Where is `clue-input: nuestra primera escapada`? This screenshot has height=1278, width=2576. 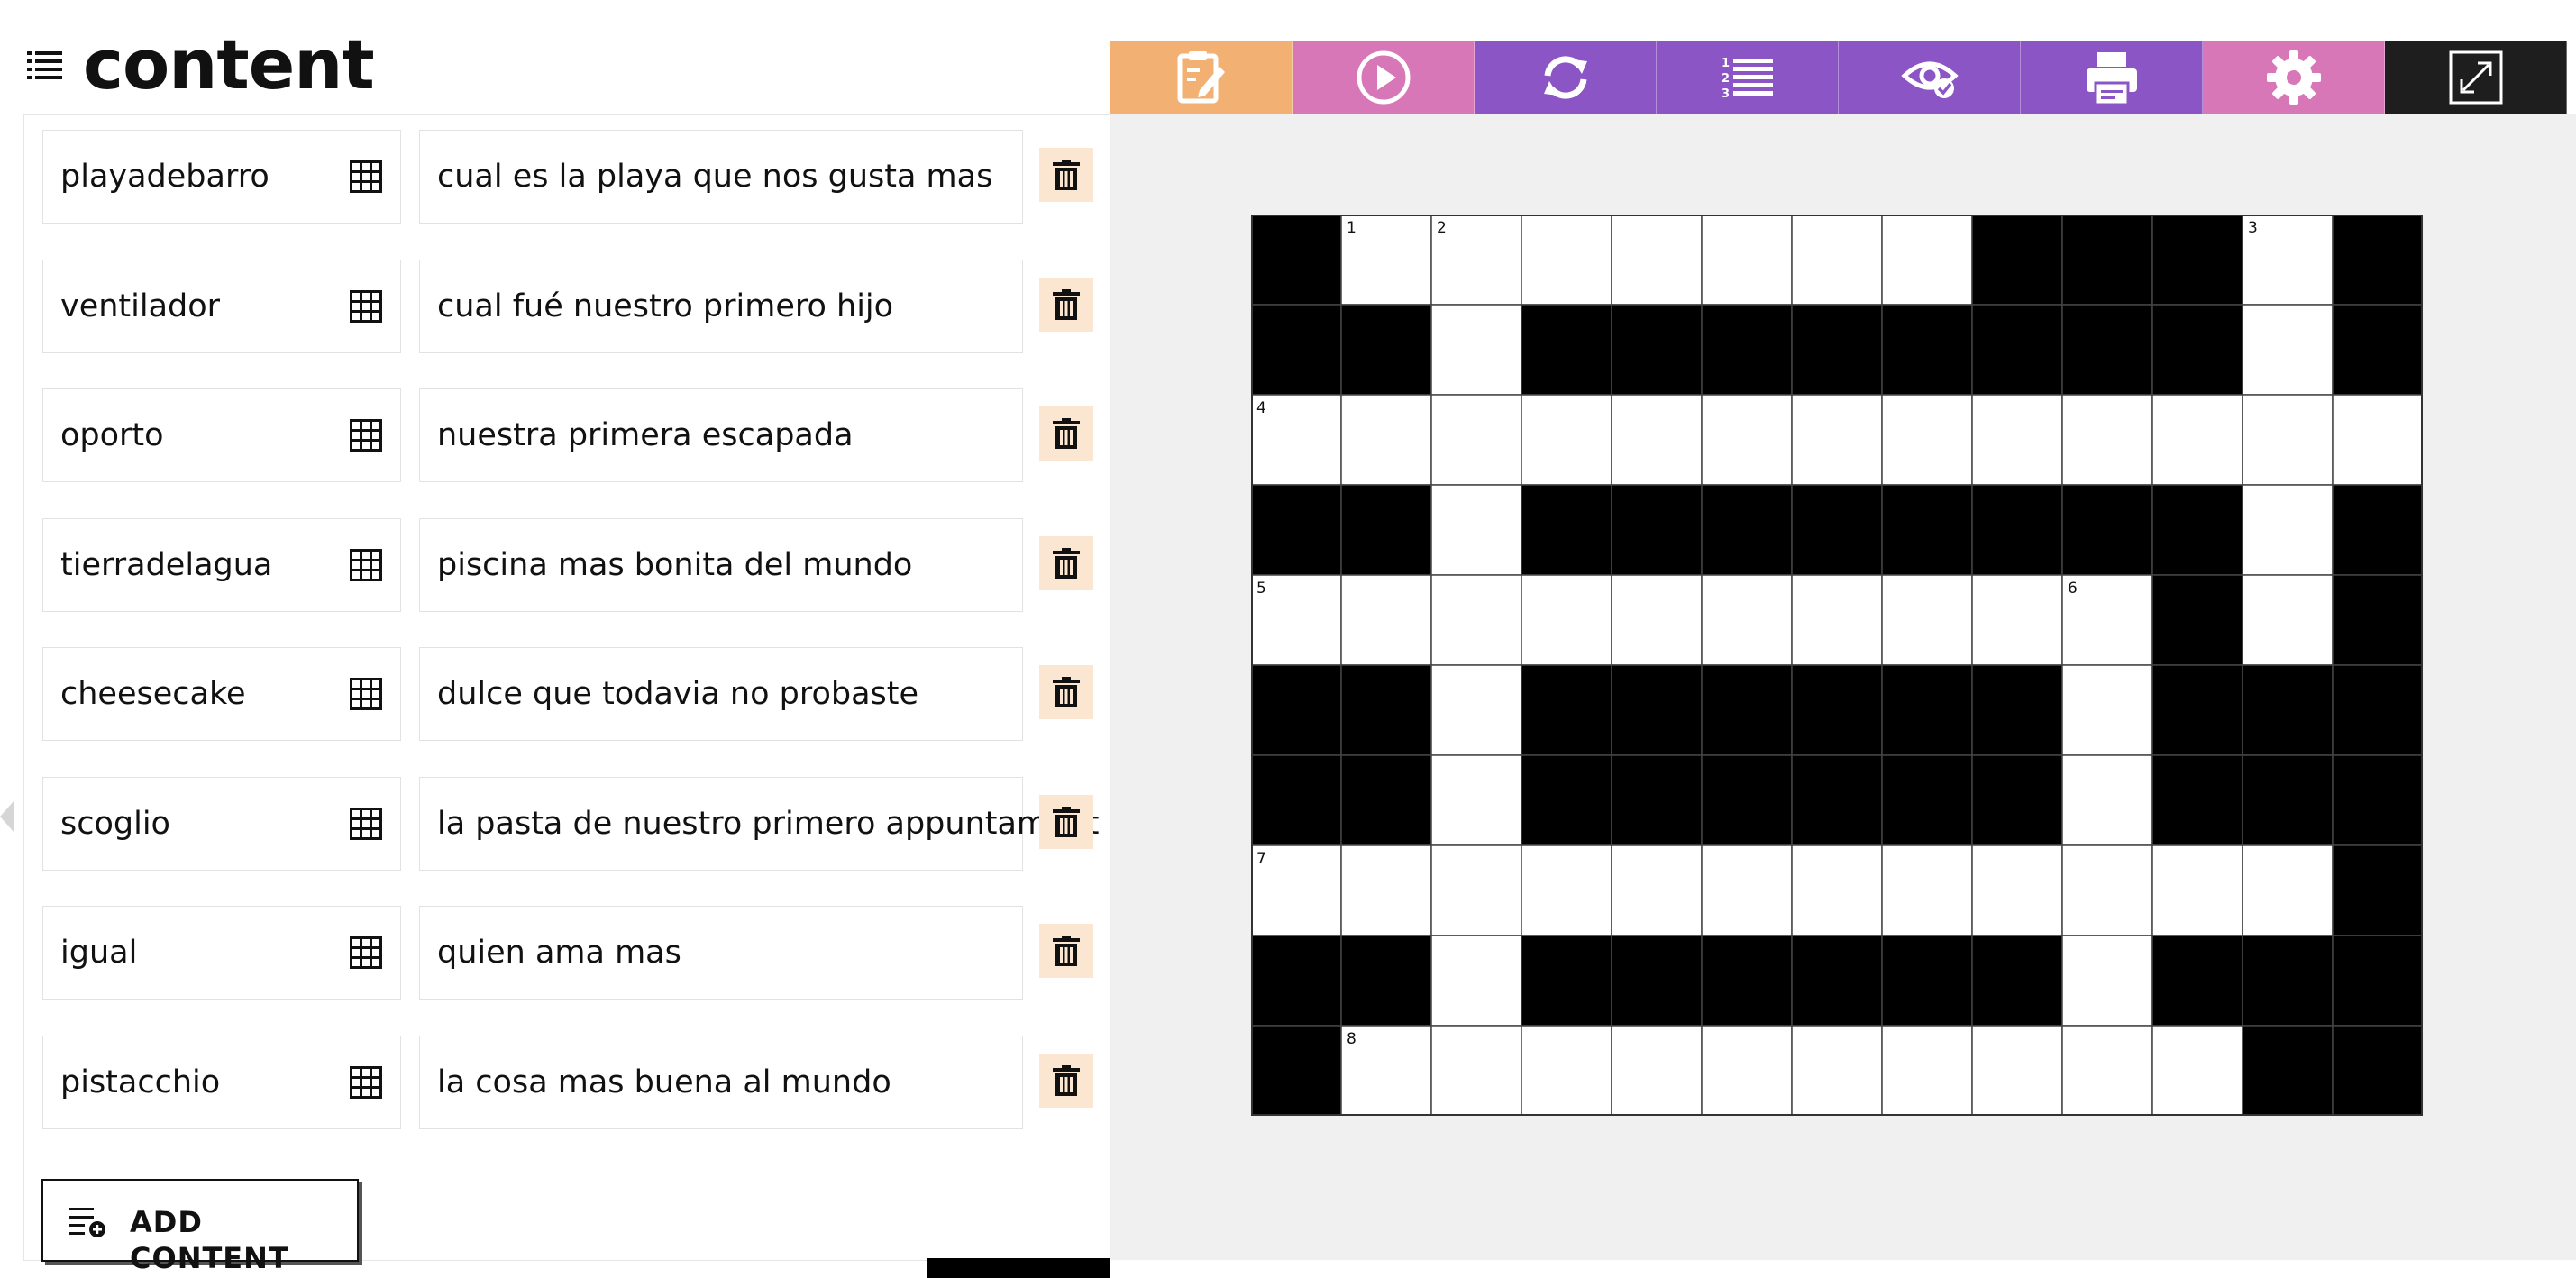
clue-input: nuestra primera escapada is located at coordinates (721, 435).